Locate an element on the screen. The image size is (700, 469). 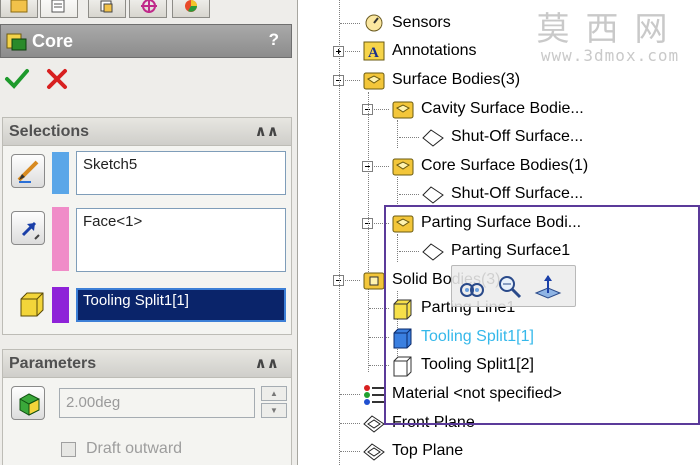
tab-configuration-manager is located at coordinates (107, 9).